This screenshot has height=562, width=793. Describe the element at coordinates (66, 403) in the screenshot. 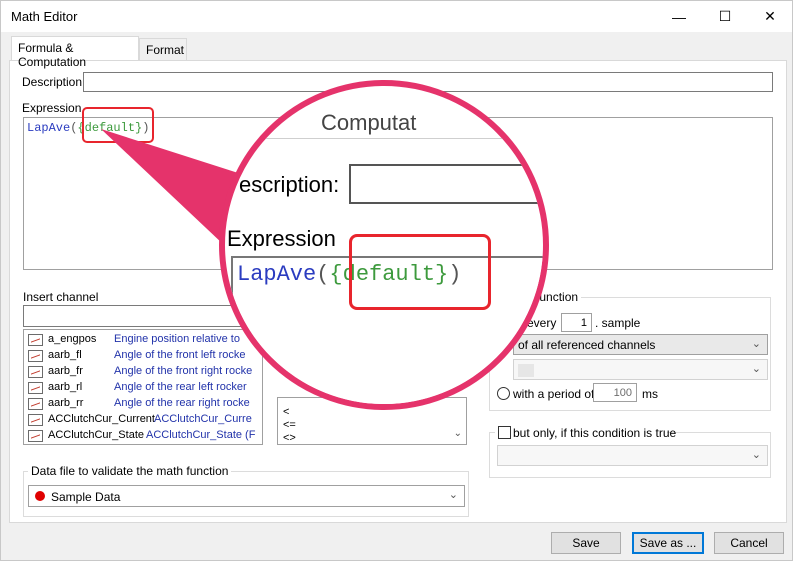

I see `channel-name: aarb_rr` at that location.